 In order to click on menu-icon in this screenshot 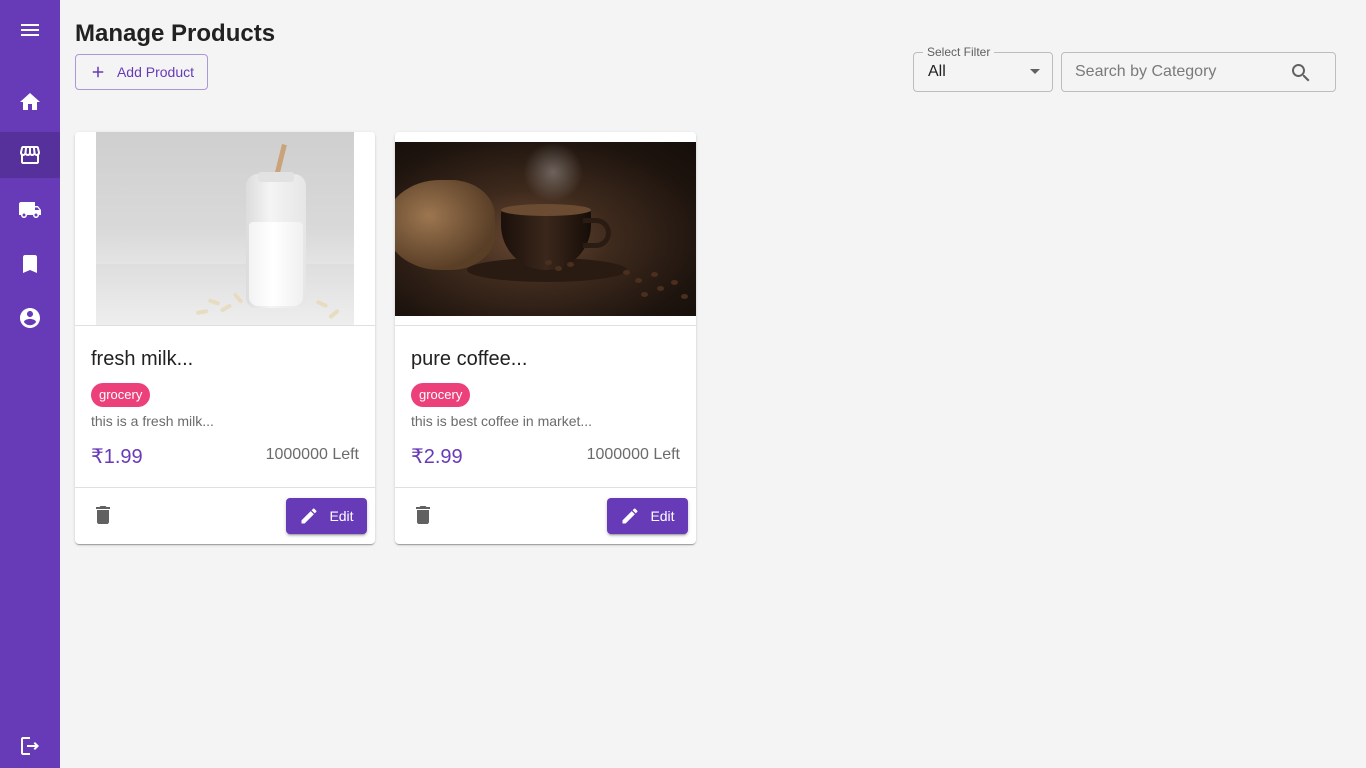, I will do `click(30, 30)`.